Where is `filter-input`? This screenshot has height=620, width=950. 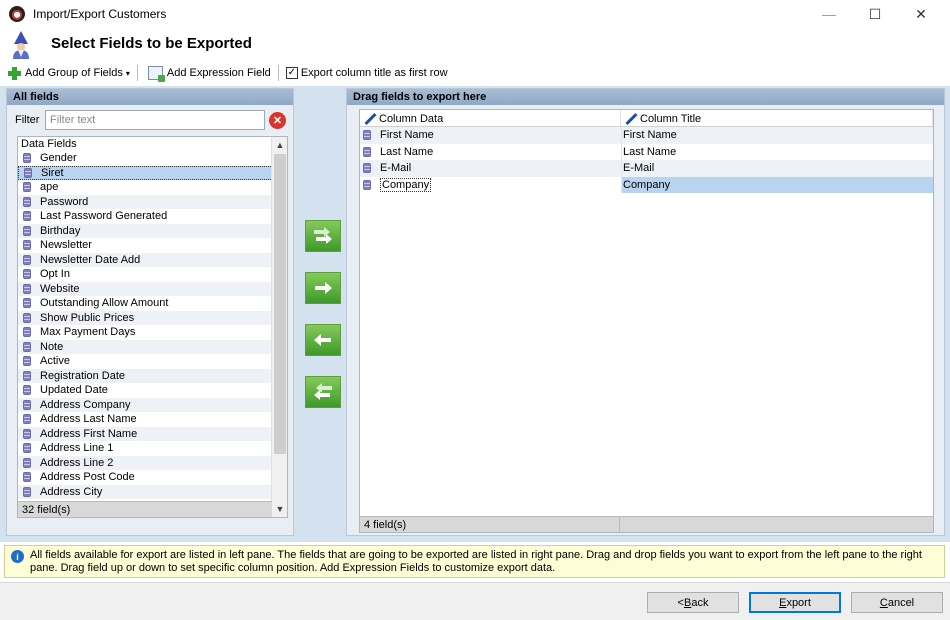
filter-input is located at coordinates (155, 120).